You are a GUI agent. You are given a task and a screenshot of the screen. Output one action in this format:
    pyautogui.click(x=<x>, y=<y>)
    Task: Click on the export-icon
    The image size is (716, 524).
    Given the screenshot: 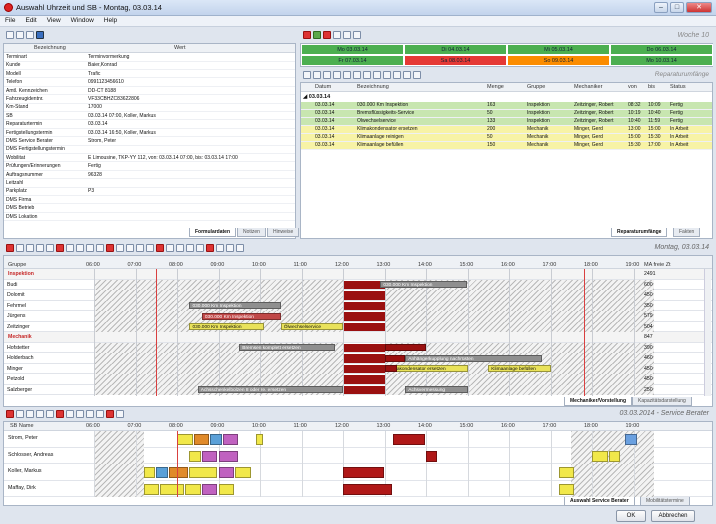 What is the action you would take?
    pyautogui.click(x=347, y=75)
    